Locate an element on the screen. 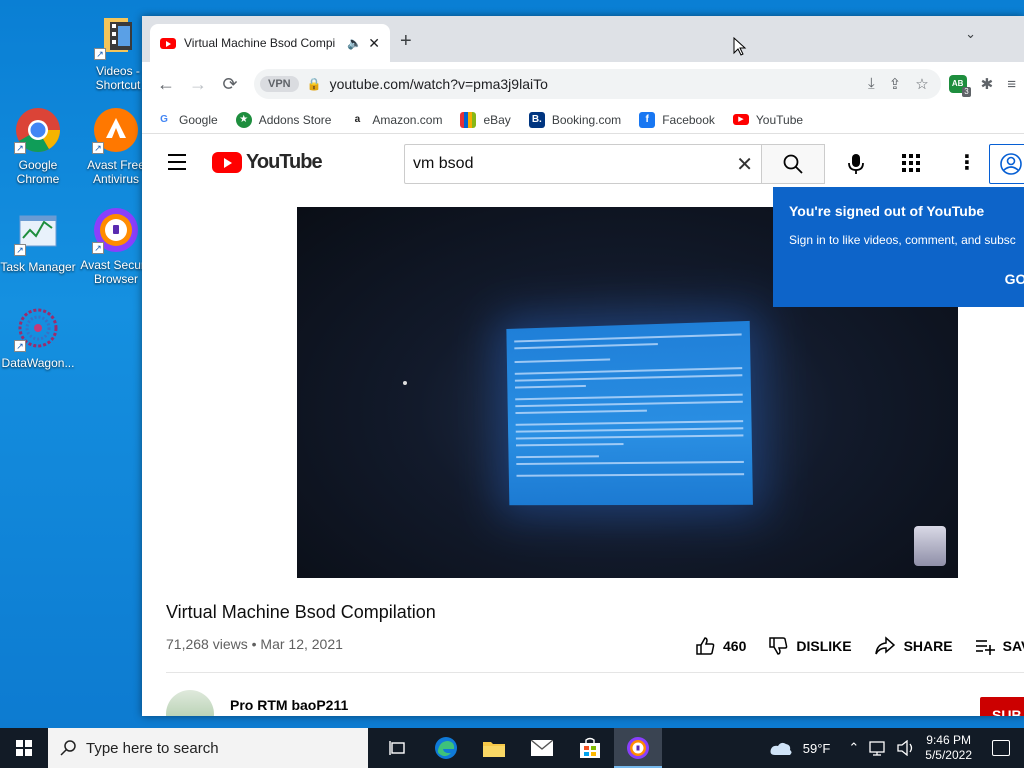 The width and height of the screenshot is (1024, 768). windows-logo-icon is located at coordinates (24, 748).